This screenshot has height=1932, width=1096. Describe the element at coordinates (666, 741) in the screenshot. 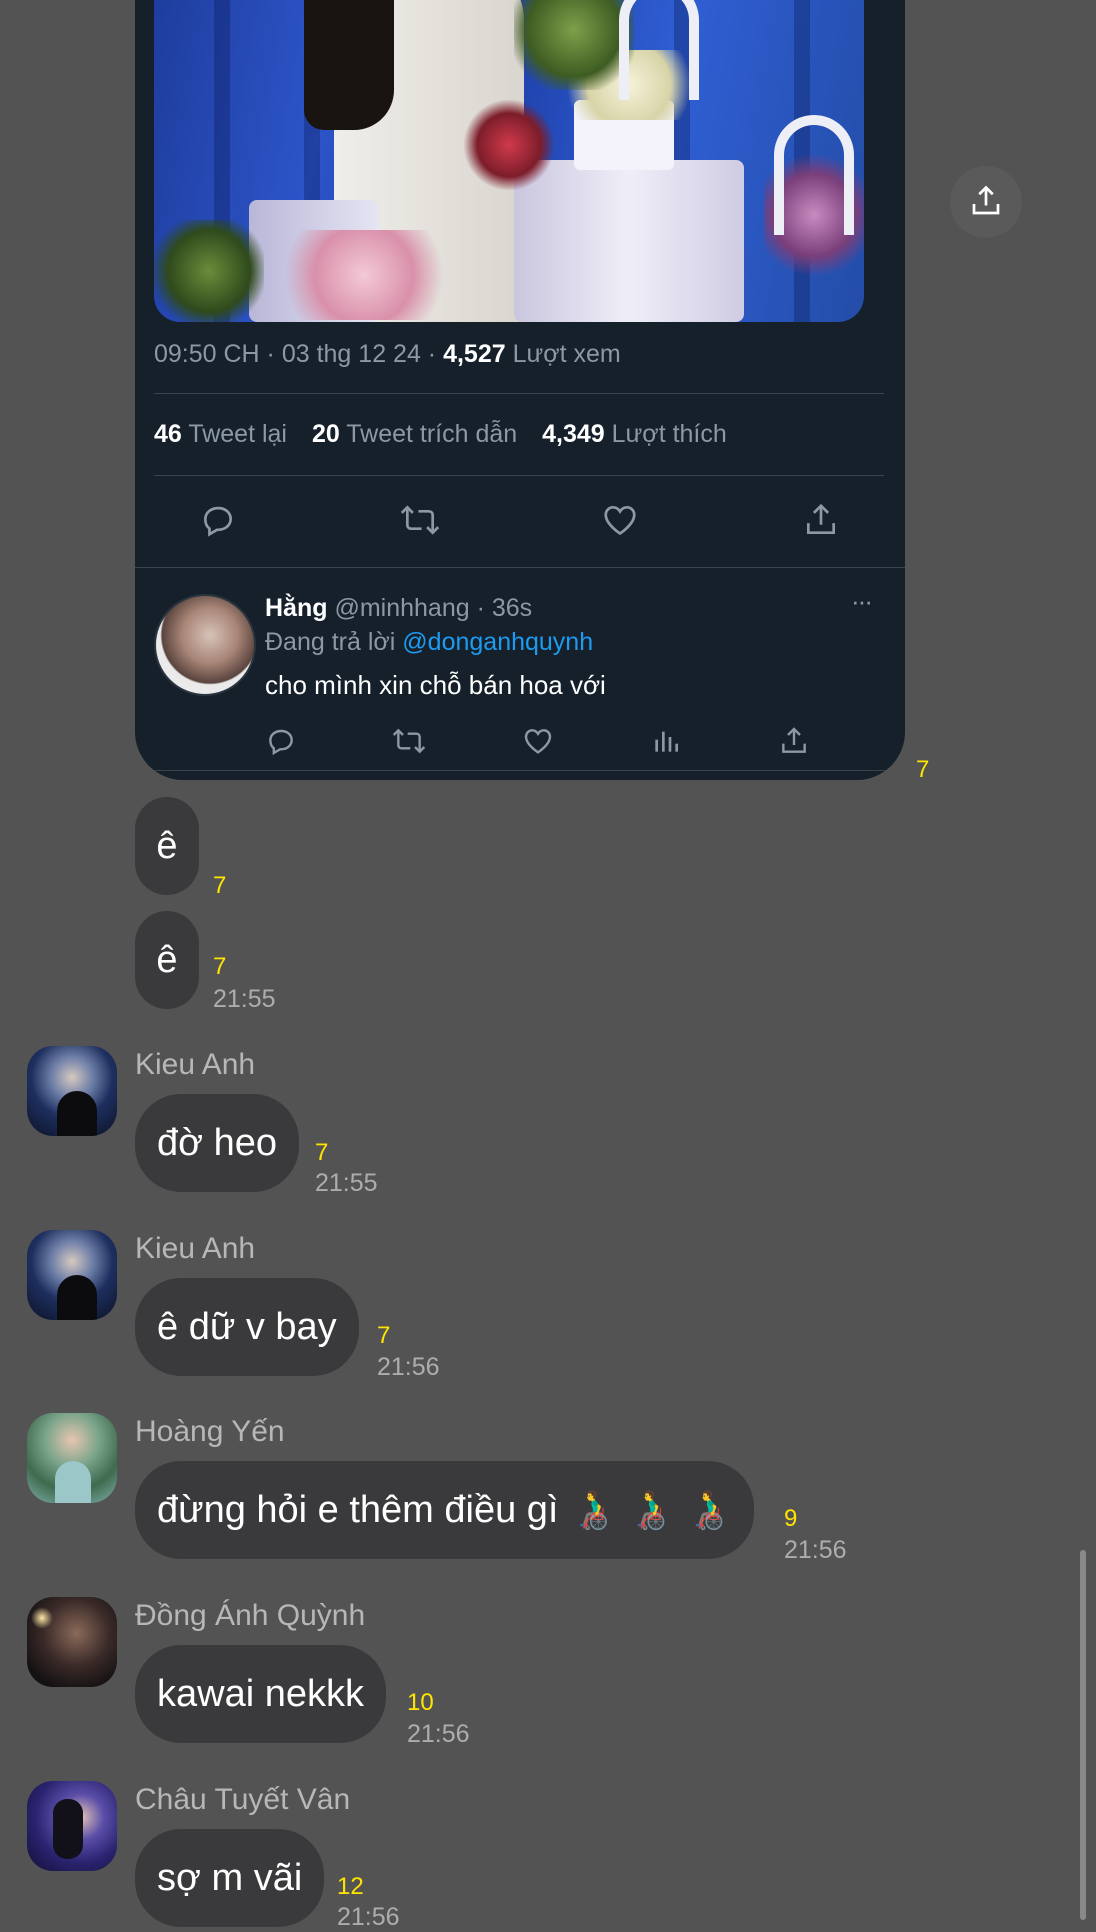

I see `bar-chart-icon` at that location.